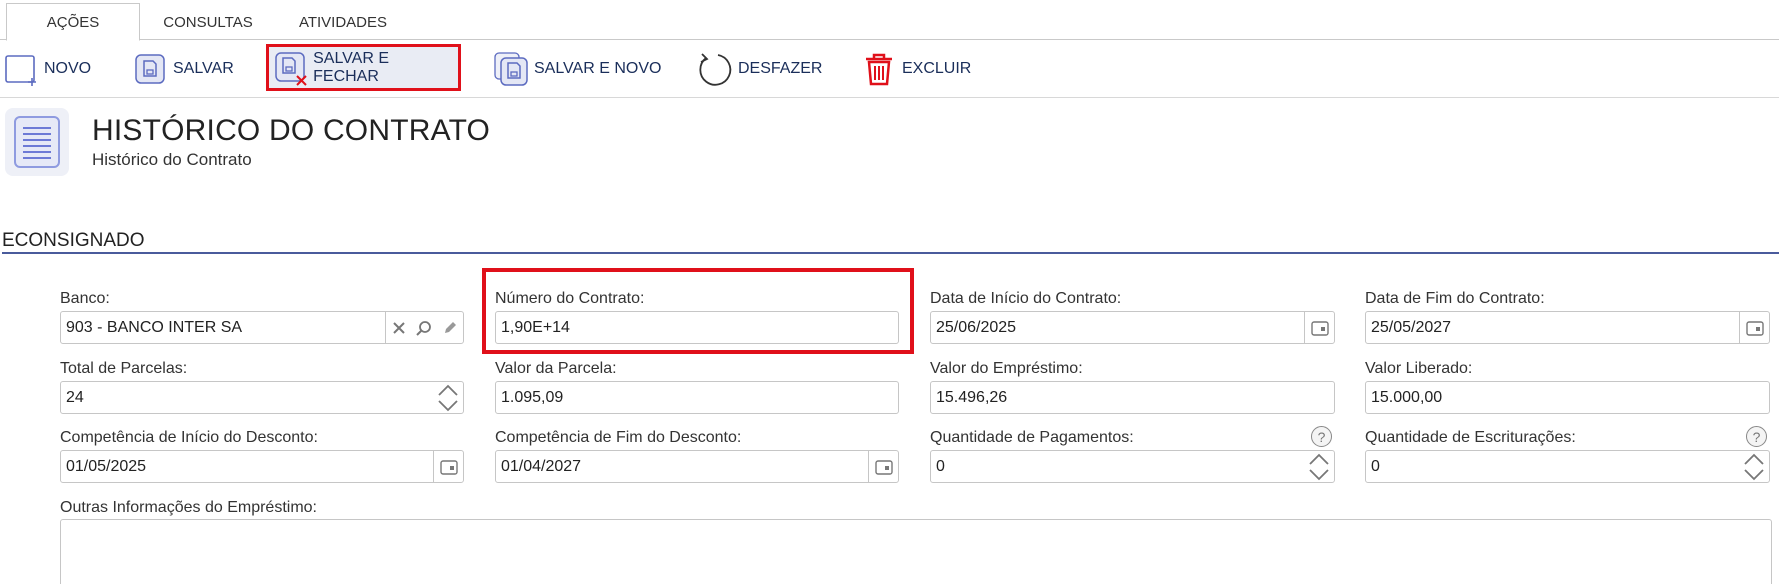  What do you see at coordinates (889, 20) in the screenshot?
I see `tab-bar: AÇÕES CONSULTAS ATIVIDADES` at bounding box center [889, 20].